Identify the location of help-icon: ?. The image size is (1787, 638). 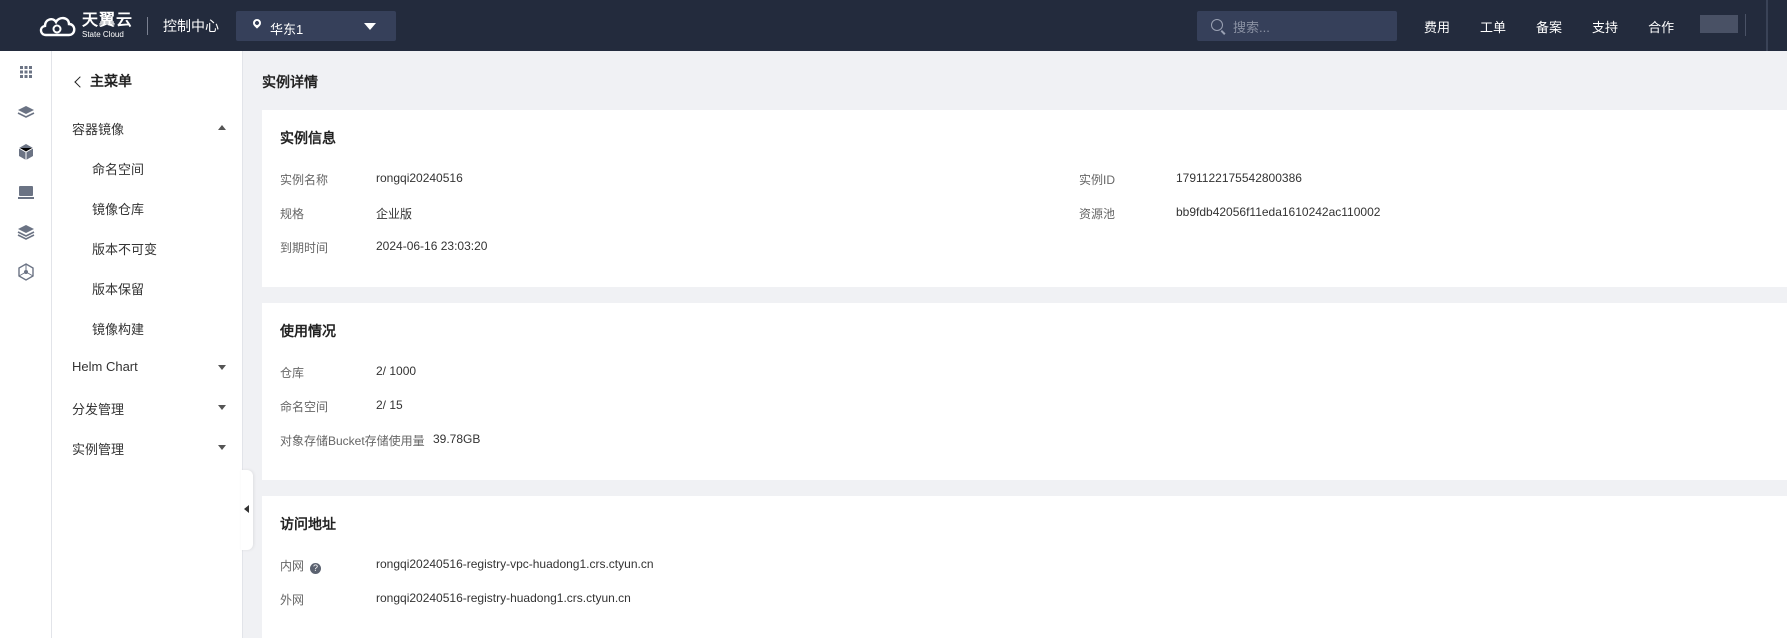
(316, 568).